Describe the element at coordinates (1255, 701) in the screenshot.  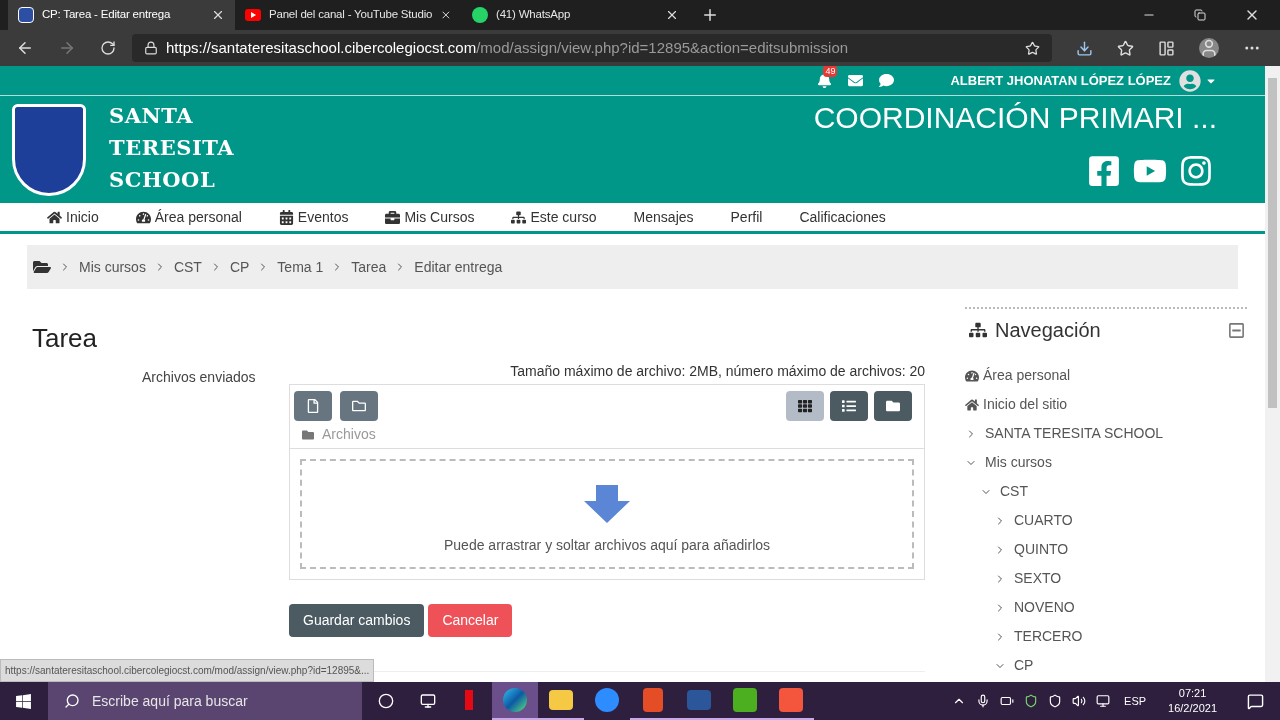
I see `notifications-icon` at that location.